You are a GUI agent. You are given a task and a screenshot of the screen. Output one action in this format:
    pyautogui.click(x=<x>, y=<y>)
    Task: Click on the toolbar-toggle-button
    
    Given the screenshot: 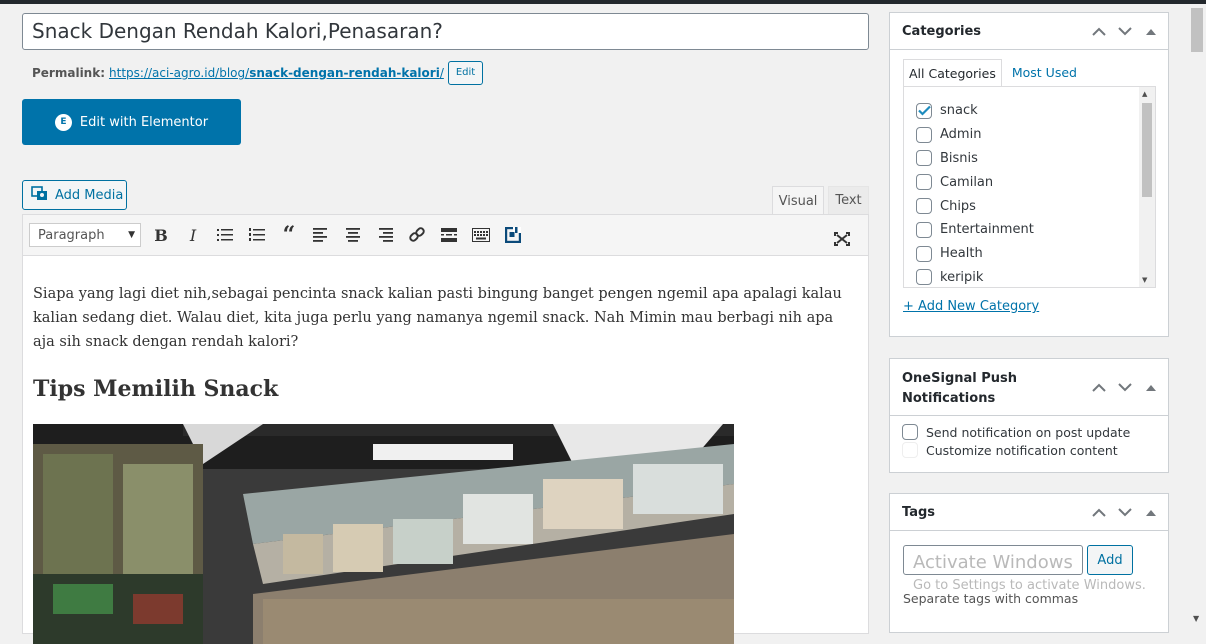 What is the action you would take?
    pyautogui.click(x=481, y=235)
    